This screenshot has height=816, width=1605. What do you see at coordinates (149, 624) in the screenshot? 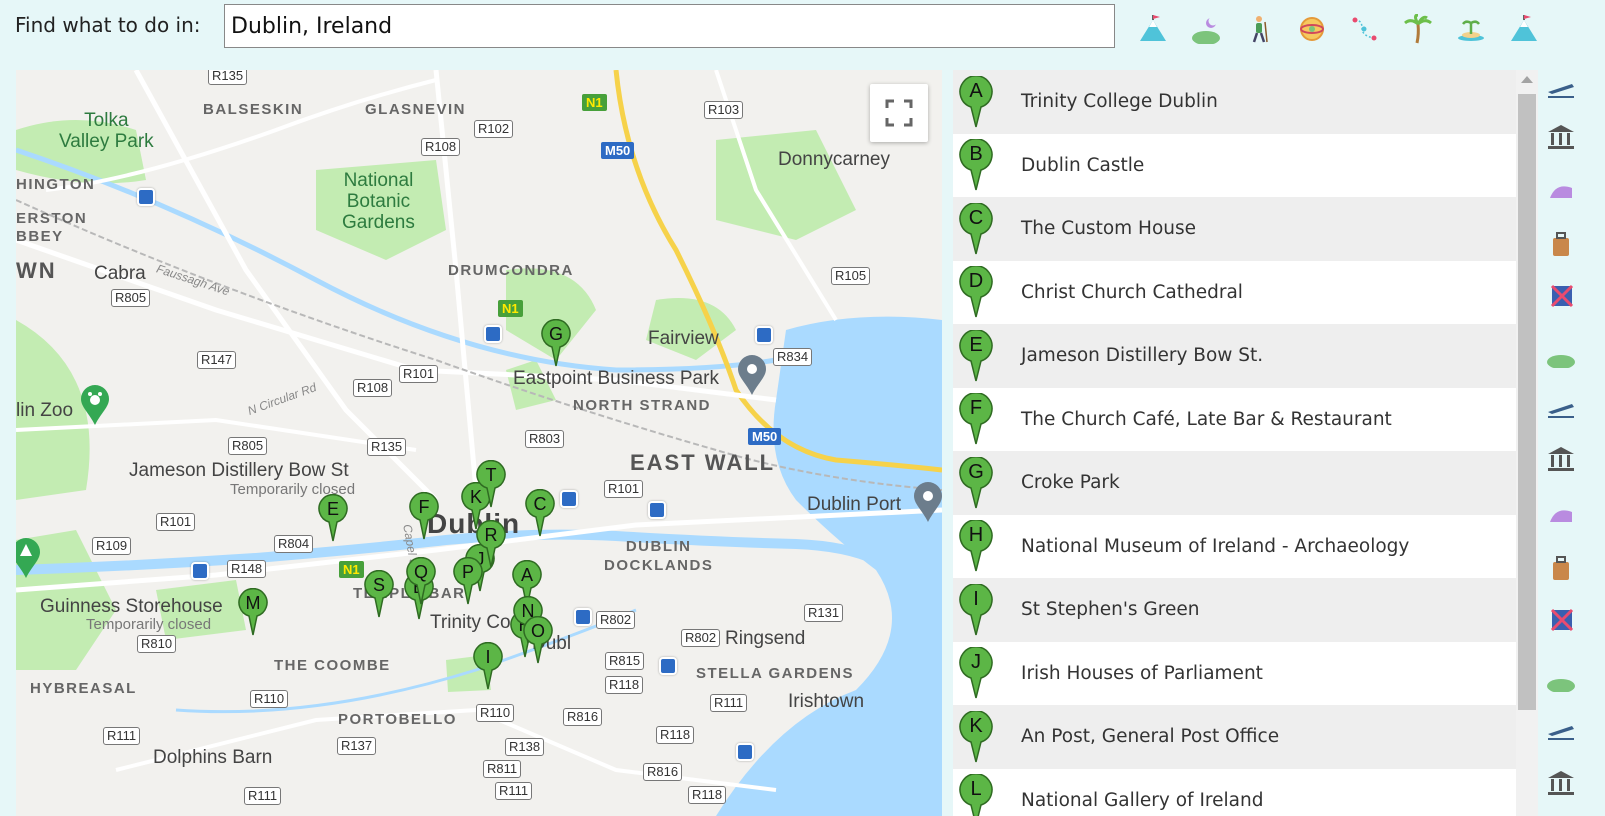
I see `map-label-temp-closed-guinness: Temporarily closed` at bounding box center [149, 624].